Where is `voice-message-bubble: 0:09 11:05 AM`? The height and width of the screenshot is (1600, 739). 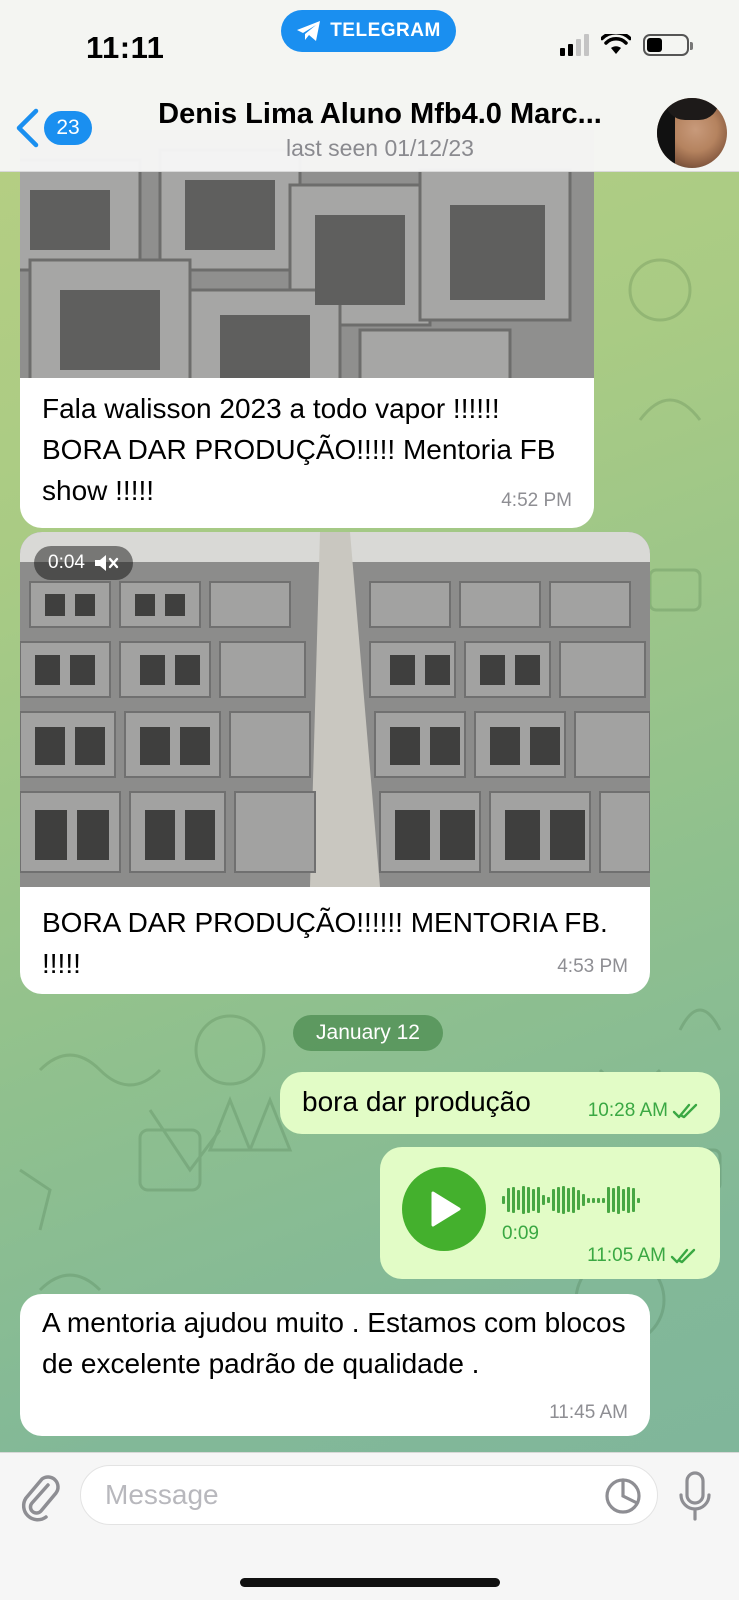
voice-message-bubble: 0:09 11:05 AM is located at coordinates (550, 1213).